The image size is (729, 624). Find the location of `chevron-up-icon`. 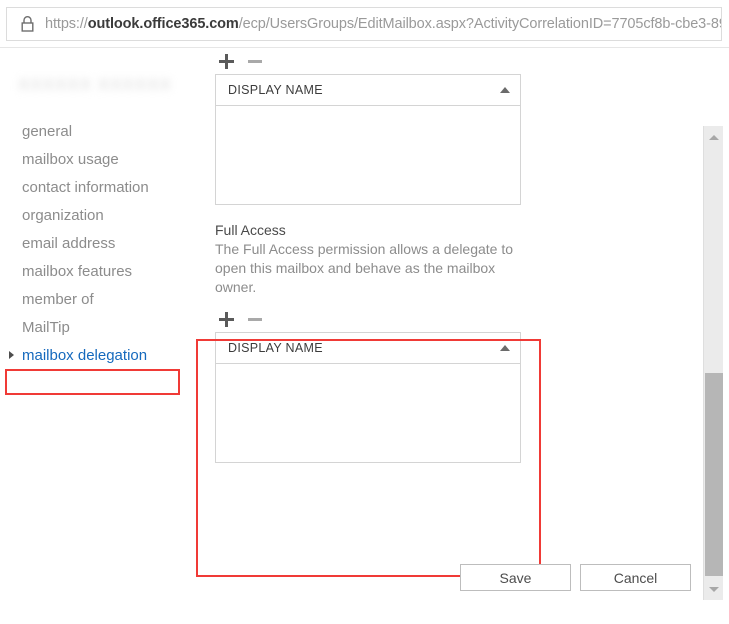

chevron-up-icon is located at coordinates (713, 137).